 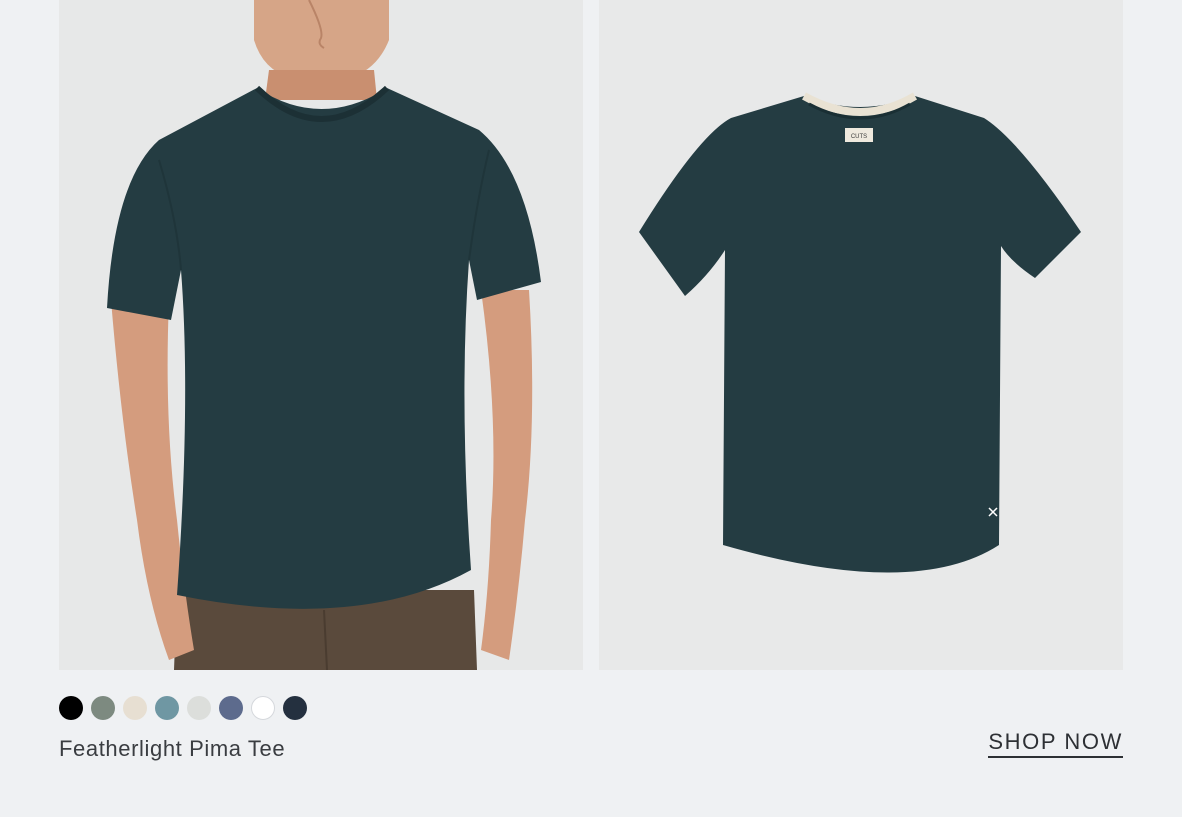 I want to click on swatch-black, so click(x=71, y=708).